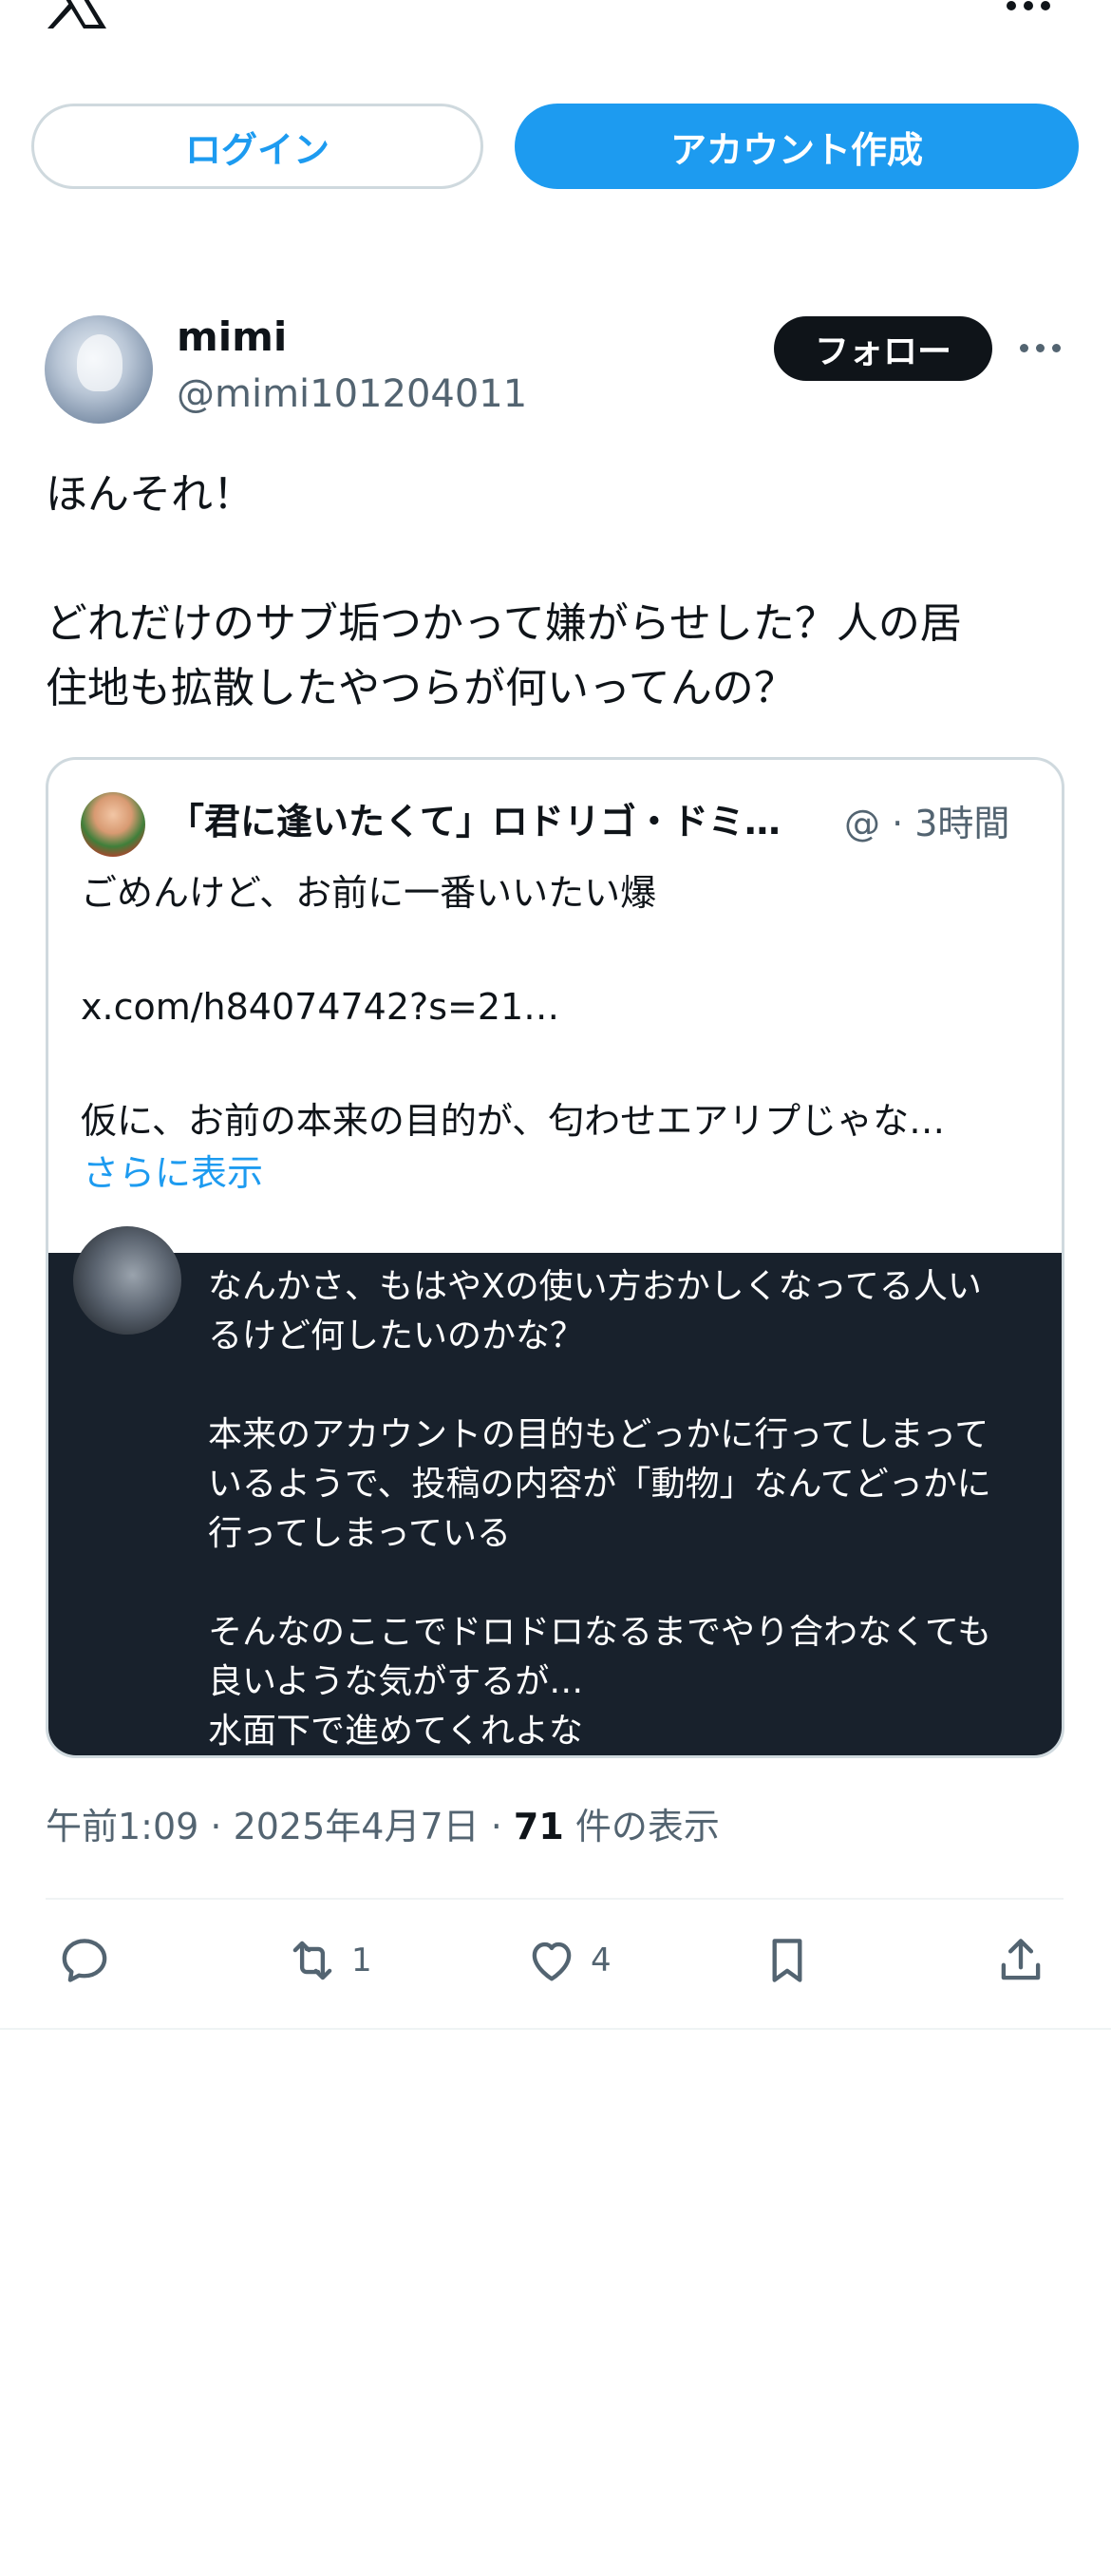 The width and height of the screenshot is (1111, 2576). I want to click on repost-button: 1, so click(328, 1960).